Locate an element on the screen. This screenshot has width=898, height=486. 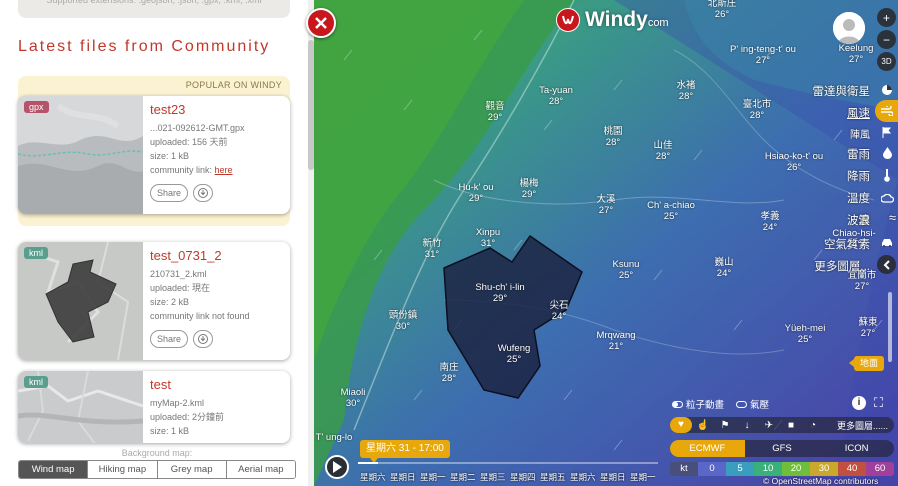
model-ecmwf: ECMWF is located at coordinates (707, 448).